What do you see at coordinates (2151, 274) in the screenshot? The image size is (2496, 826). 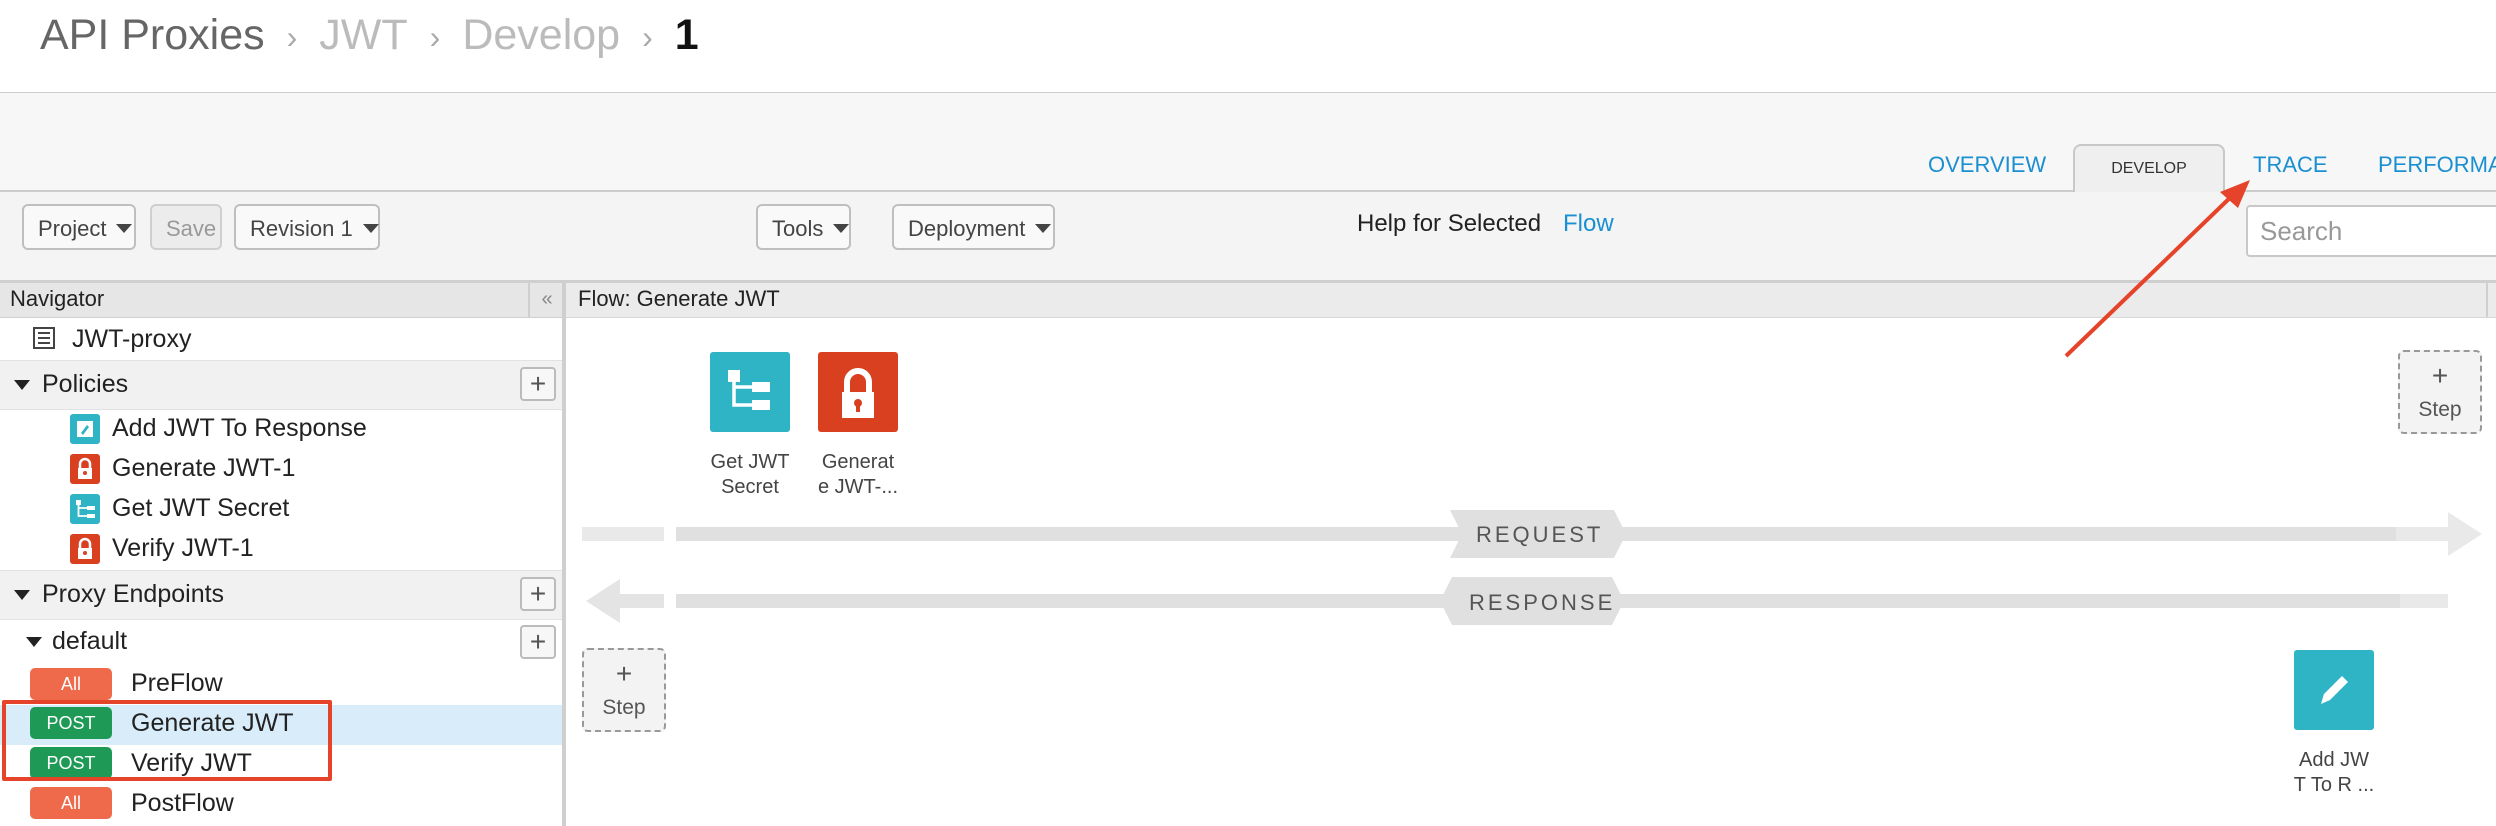 I see `annotation-arrow-line` at bounding box center [2151, 274].